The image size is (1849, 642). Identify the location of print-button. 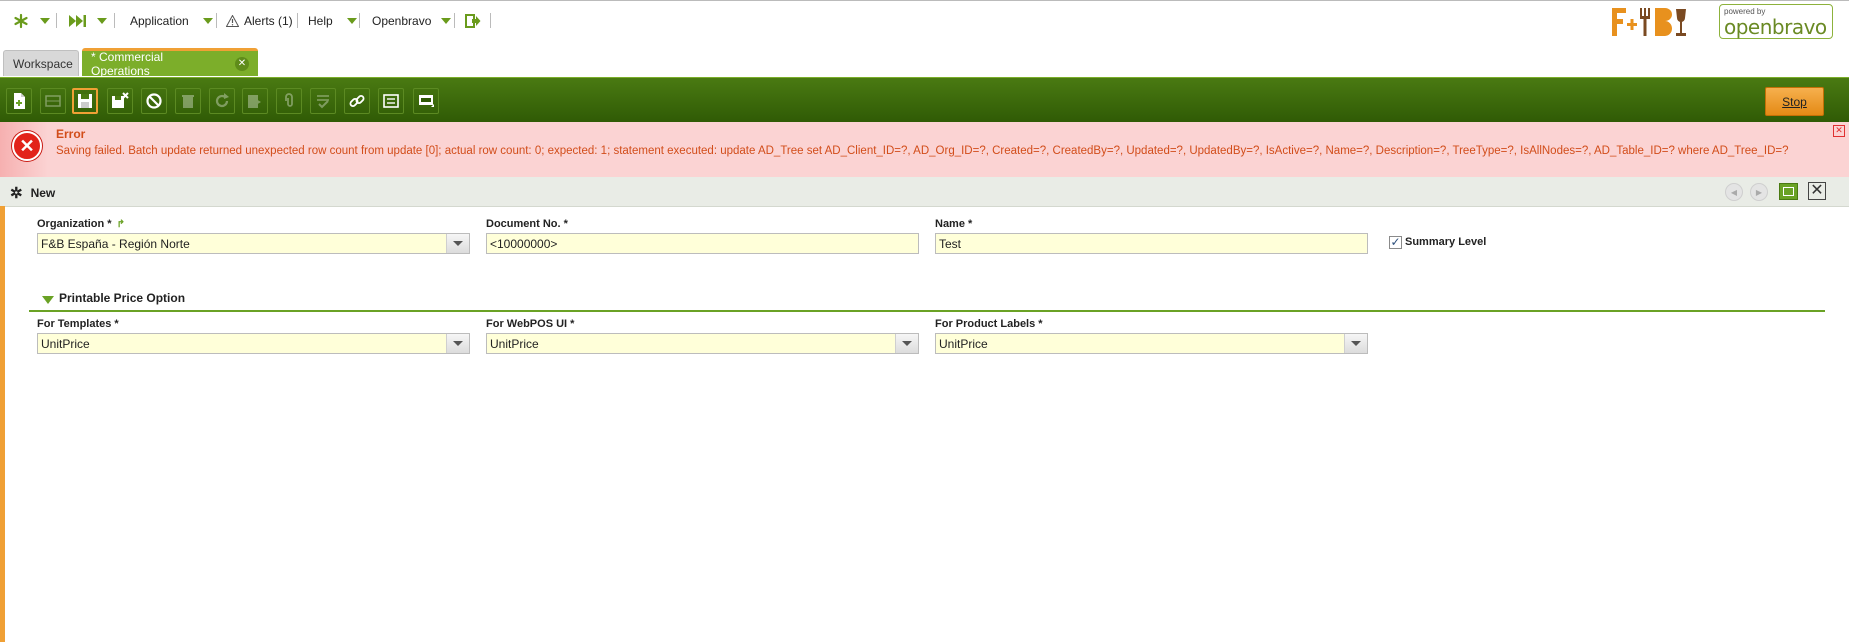
(391, 101).